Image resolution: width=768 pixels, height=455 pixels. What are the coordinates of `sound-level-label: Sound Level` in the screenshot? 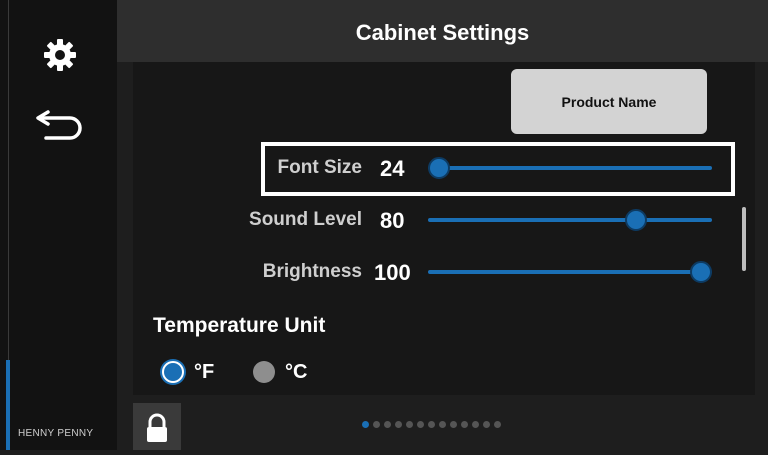 It's located at (305, 219).